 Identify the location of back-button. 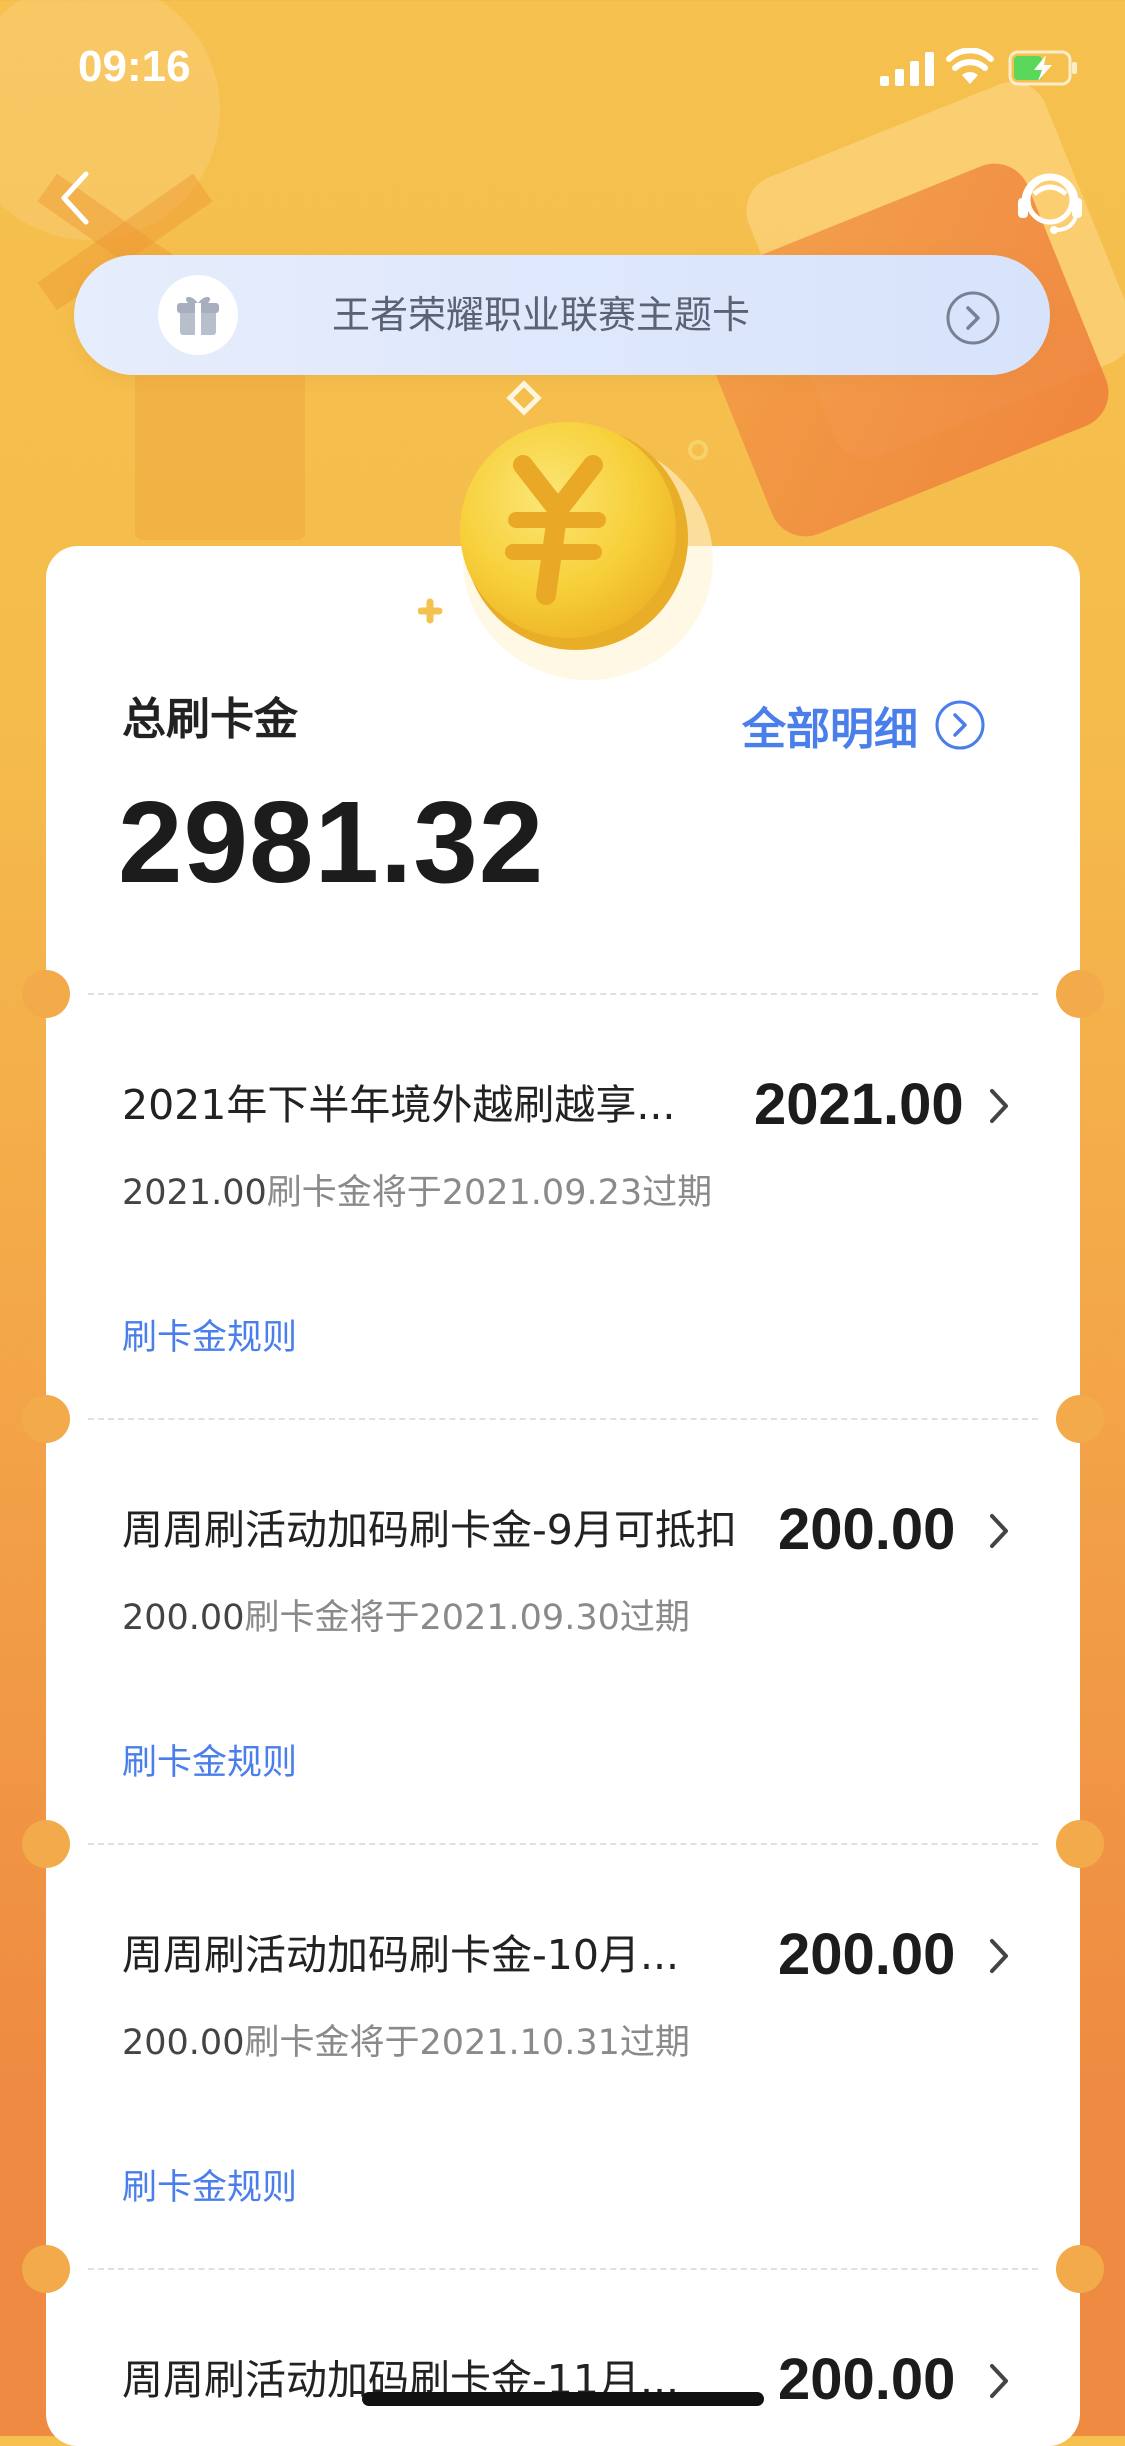
(76, 198).